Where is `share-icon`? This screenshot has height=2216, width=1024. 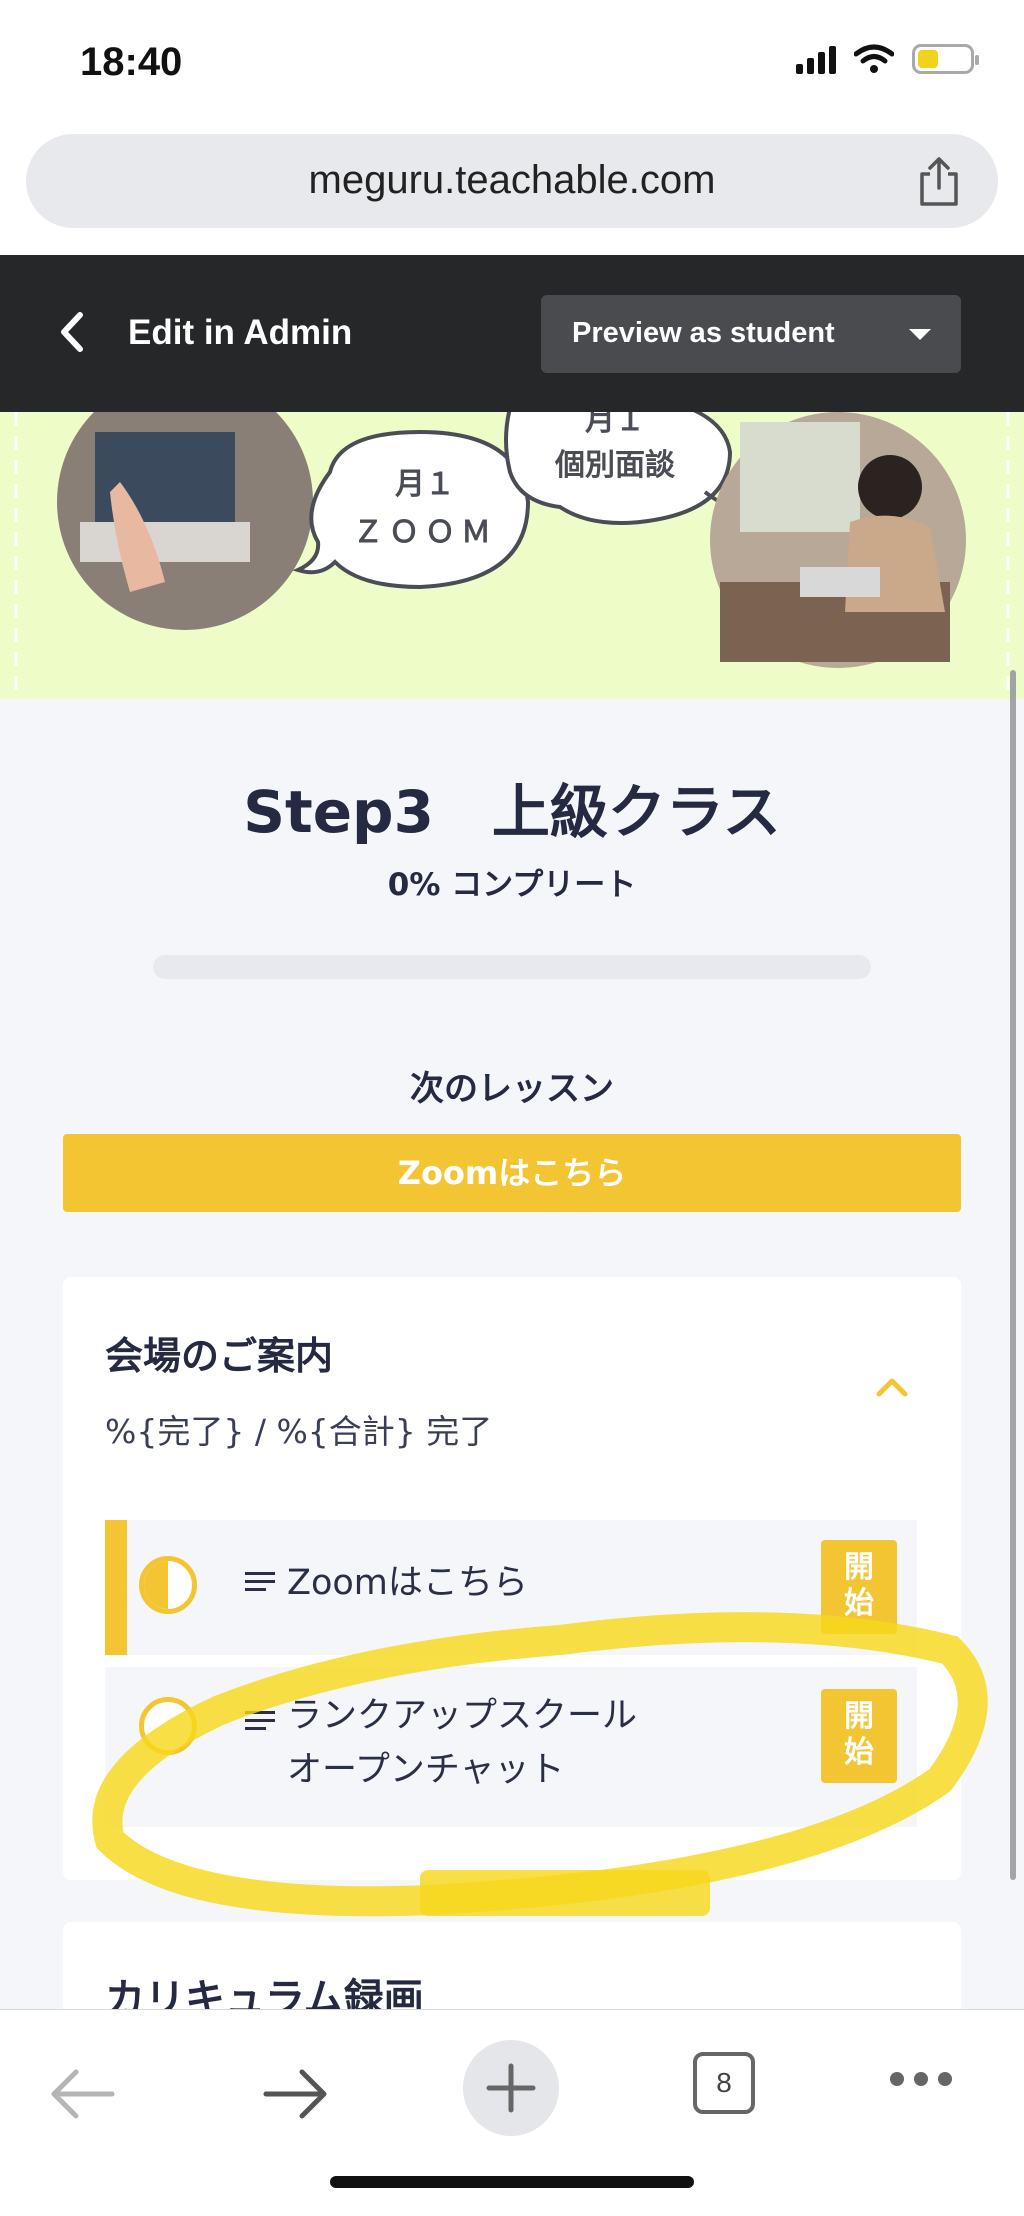 share-icon is located at coordinates (939, 182).